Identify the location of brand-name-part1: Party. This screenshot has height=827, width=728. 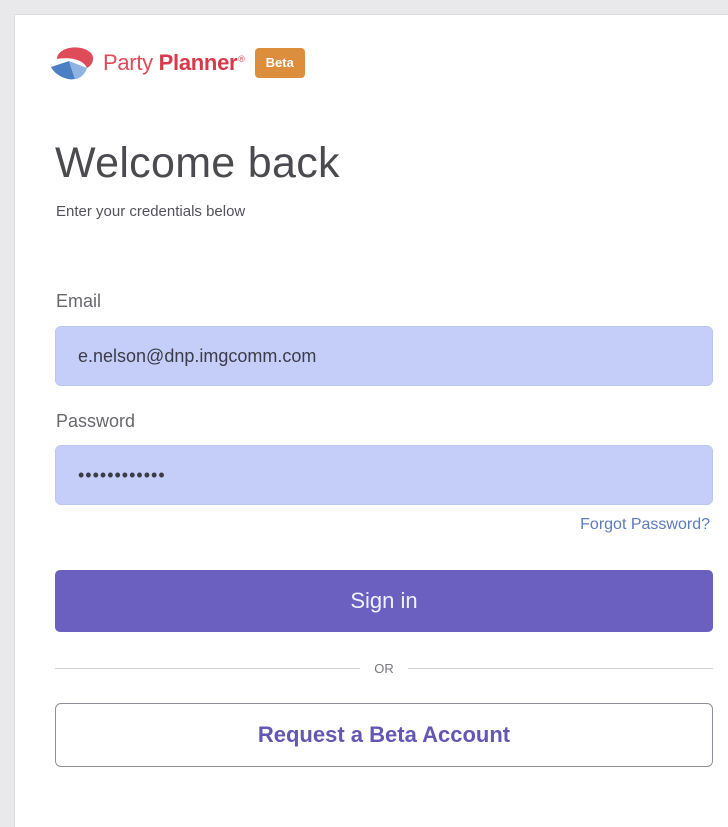
(128, 62).